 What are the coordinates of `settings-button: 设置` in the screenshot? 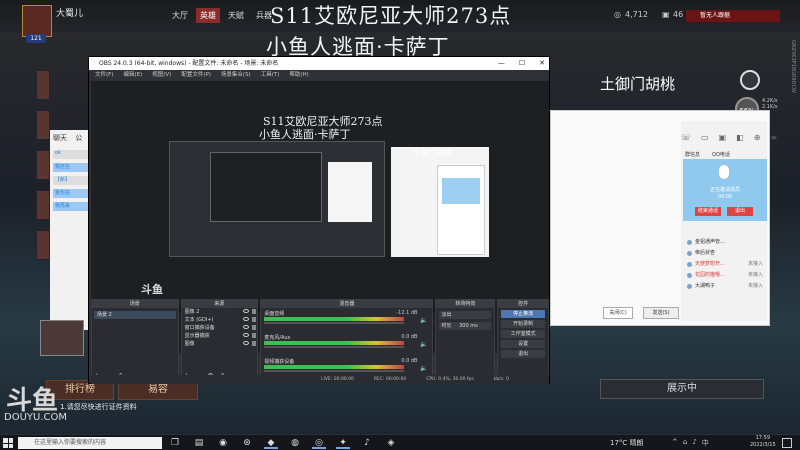 It's located at (523, 344).